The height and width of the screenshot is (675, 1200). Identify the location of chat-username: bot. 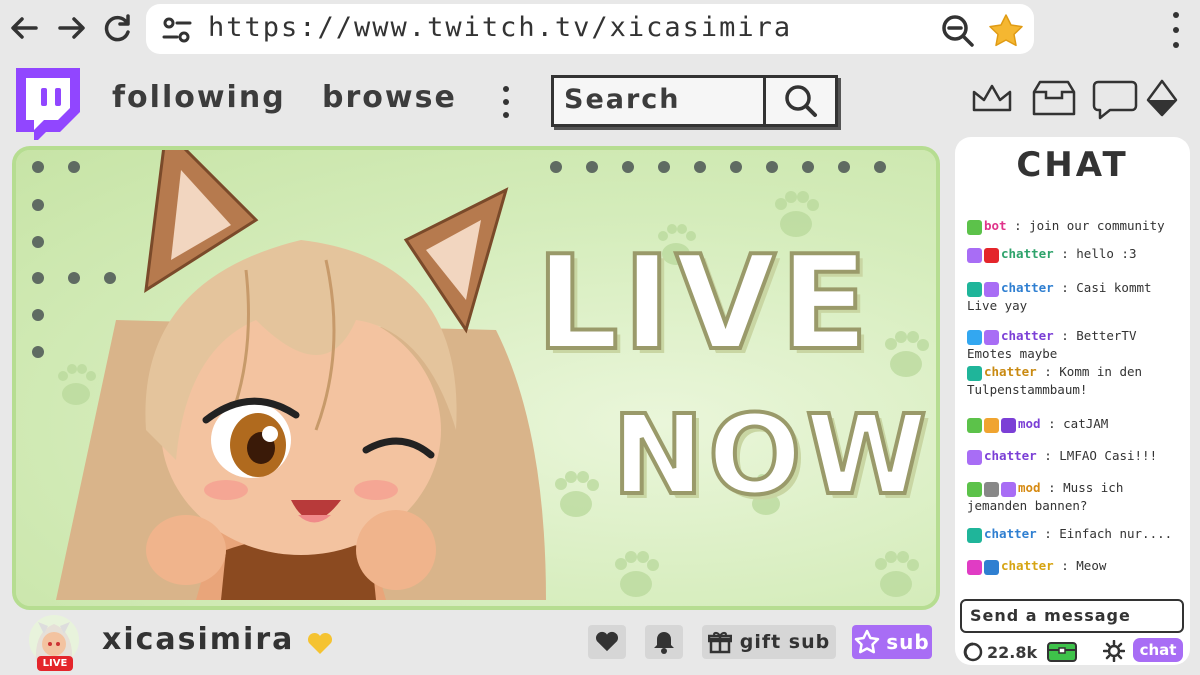
(995, 225).